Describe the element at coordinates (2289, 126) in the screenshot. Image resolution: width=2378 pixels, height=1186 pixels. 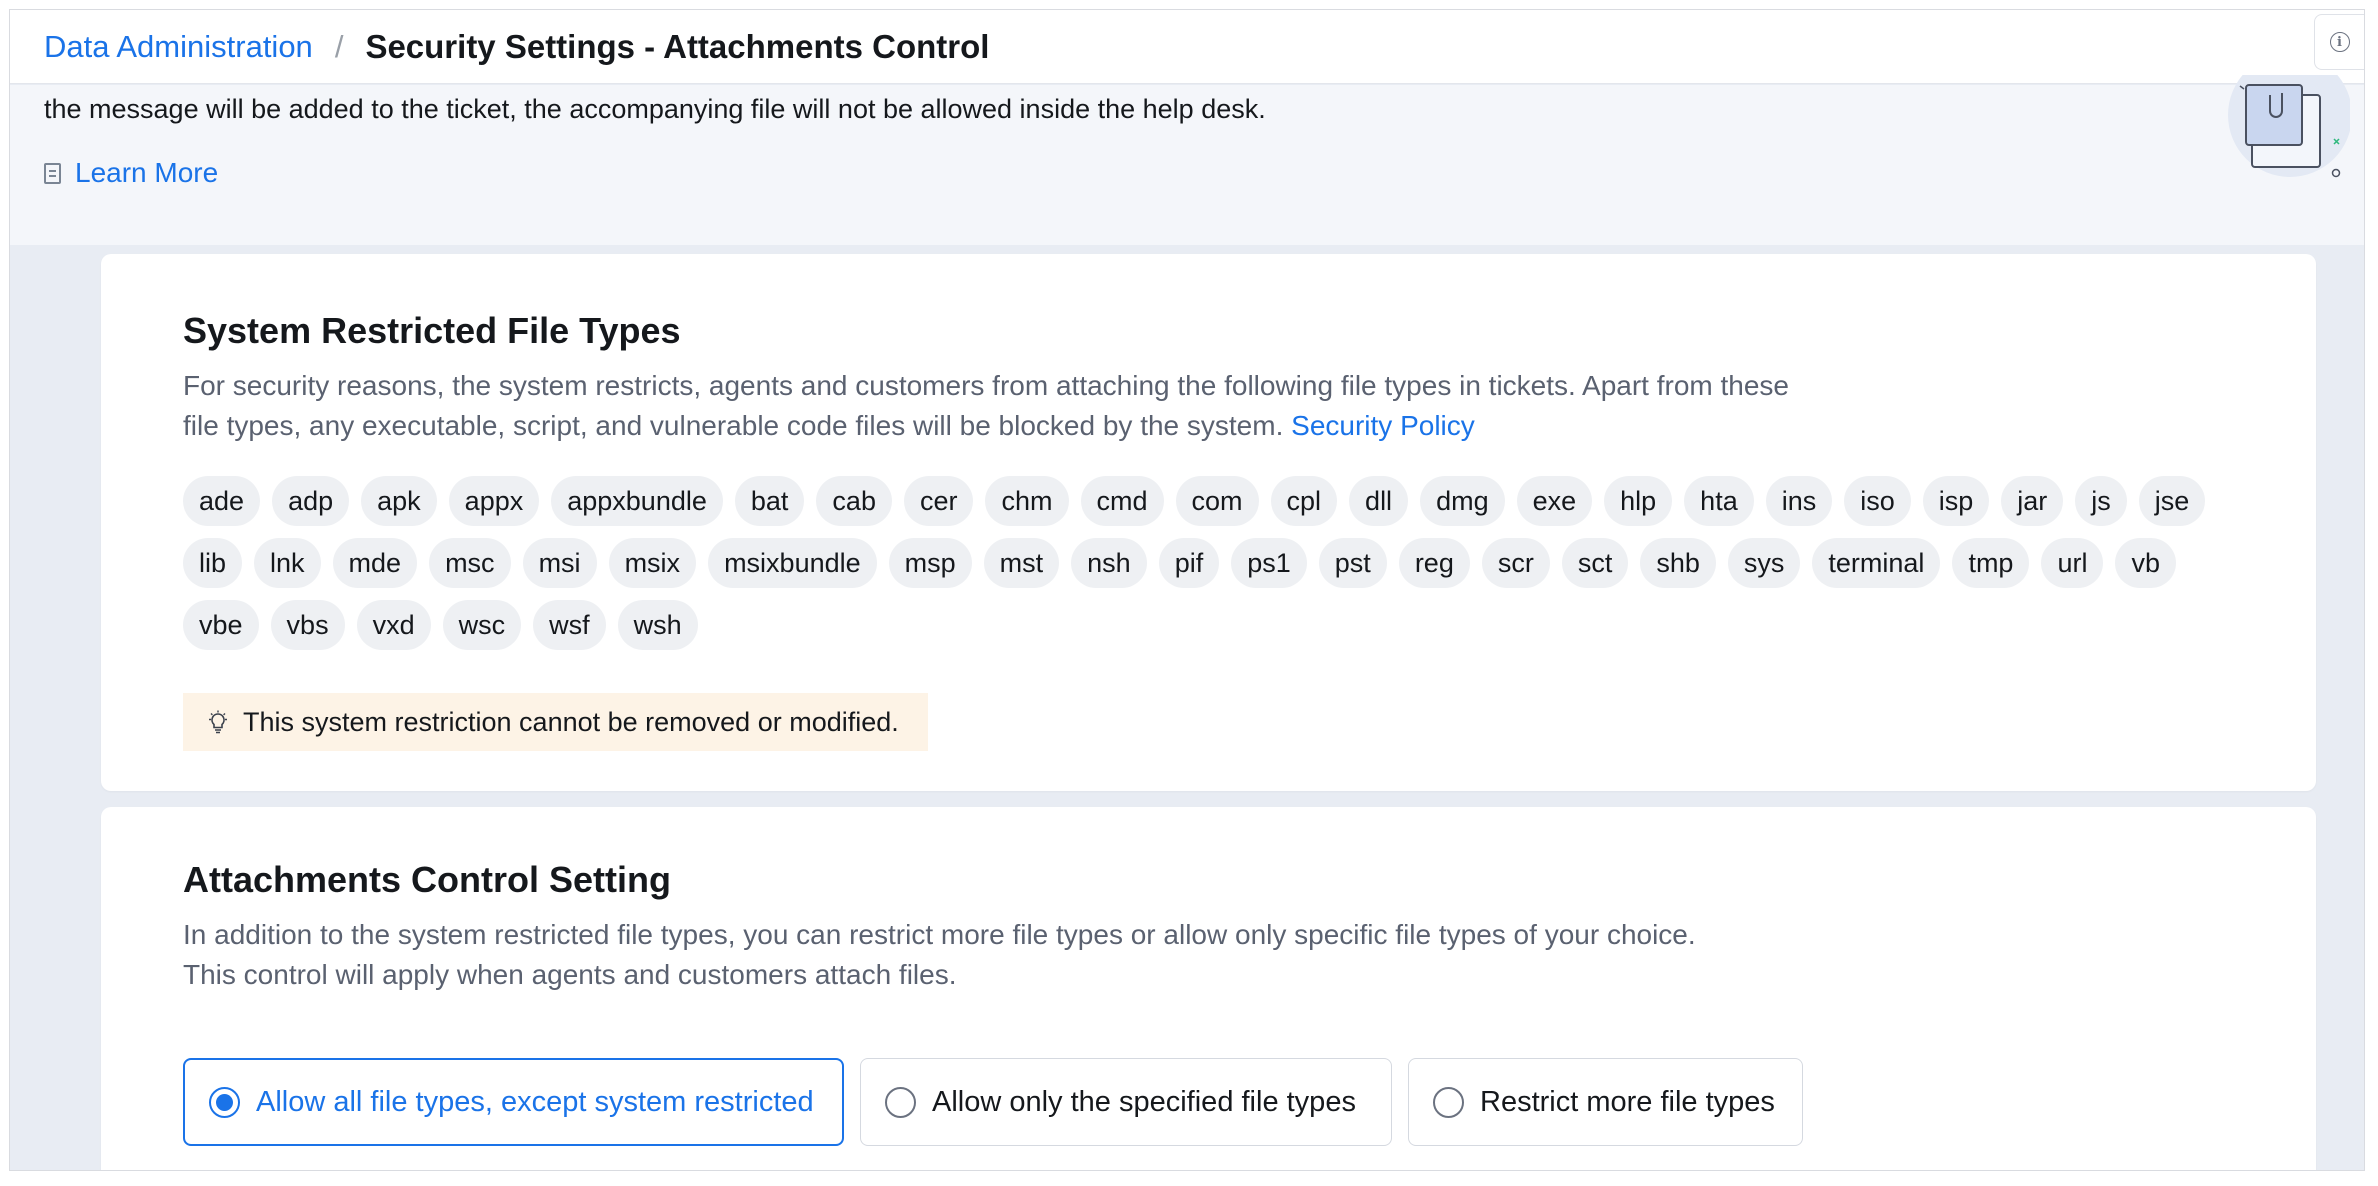
I see `security-illustration` at that location.